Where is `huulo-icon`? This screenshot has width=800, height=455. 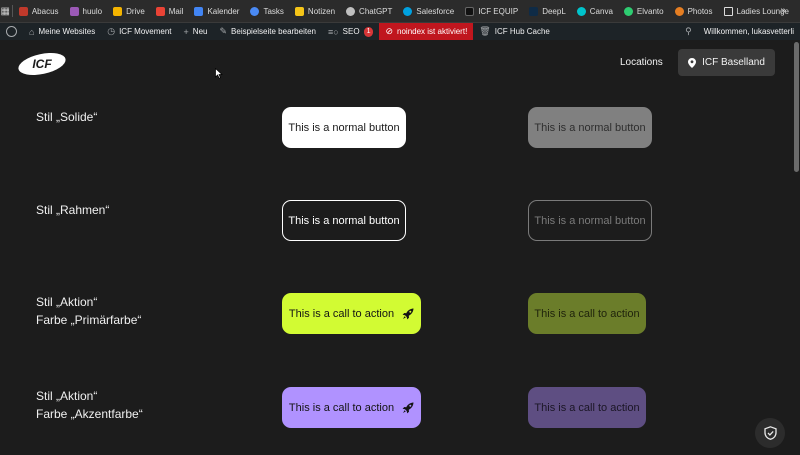
huulo-icon is located at coordinates (74, 11).